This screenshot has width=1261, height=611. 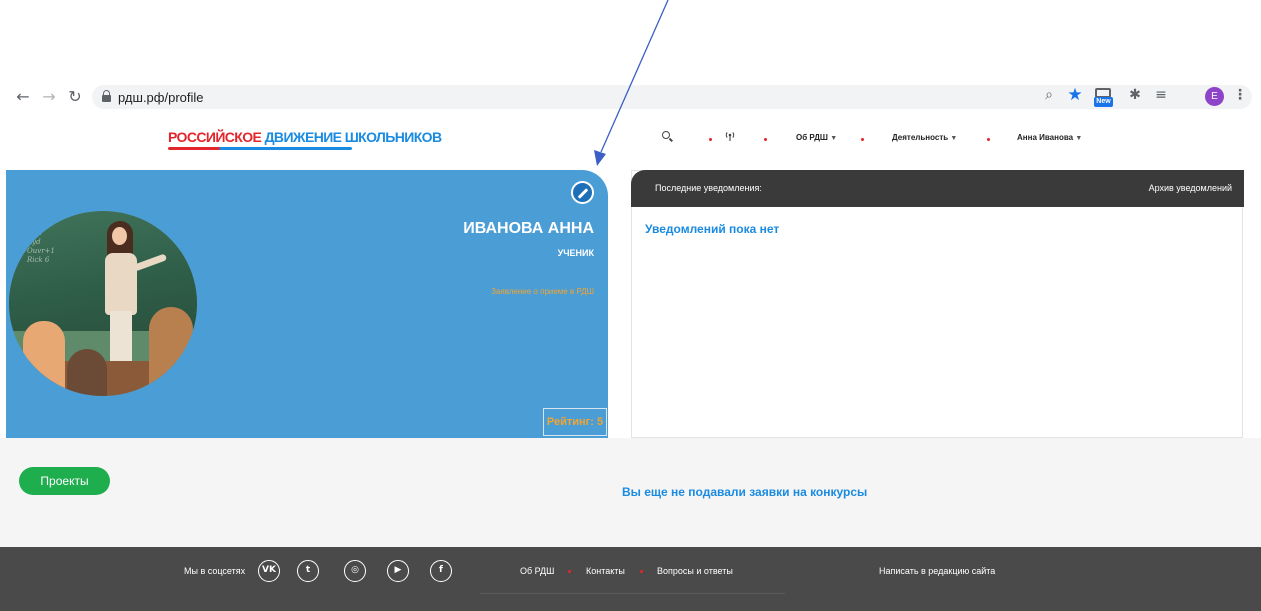 What do you see at coordinates (1240, 95) in the screenshot?
I see `browser-menu-icon: ⋮` at bounding box center [1240, 95].